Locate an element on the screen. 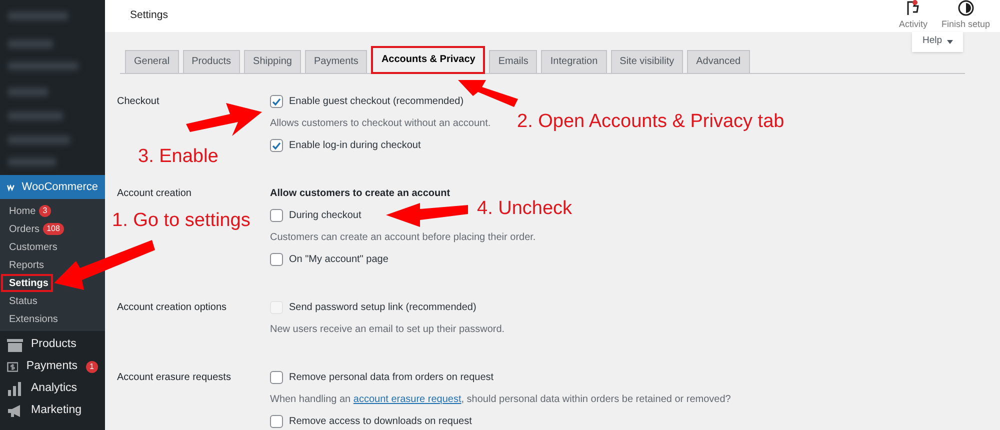 Image resolution: width=1000 pixels, height=430 pixels. erasure-request-link: account erasure request is located at coordinates (407, 399).